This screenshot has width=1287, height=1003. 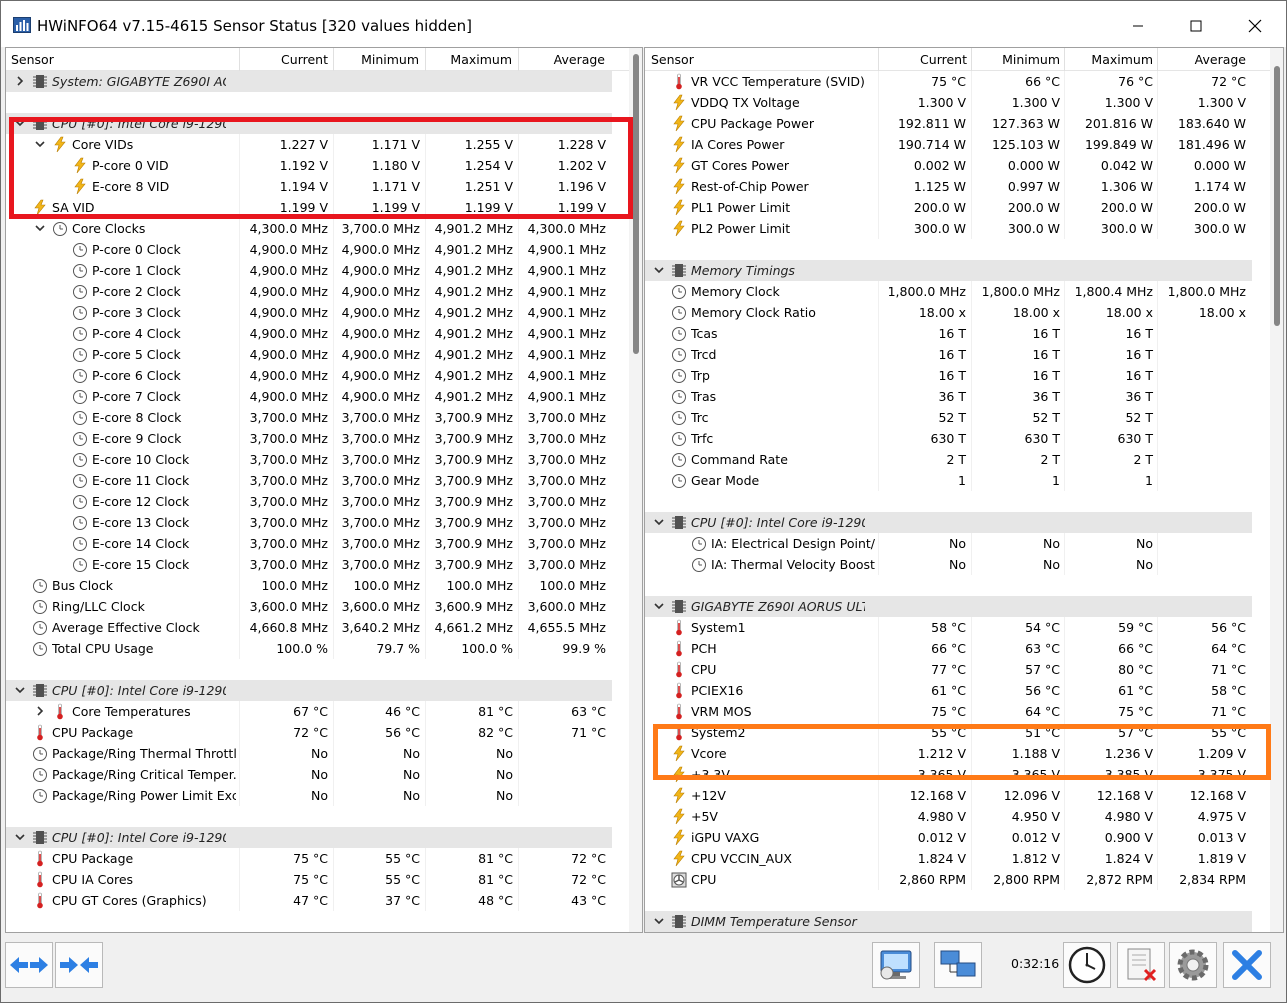 What do you see at coordinates (948, 669) in the screenshot?
I see `sensor-row-cpu: CPU 77 °C 57 °C 80 °C 71 °C` at bounding box center [948, 669].